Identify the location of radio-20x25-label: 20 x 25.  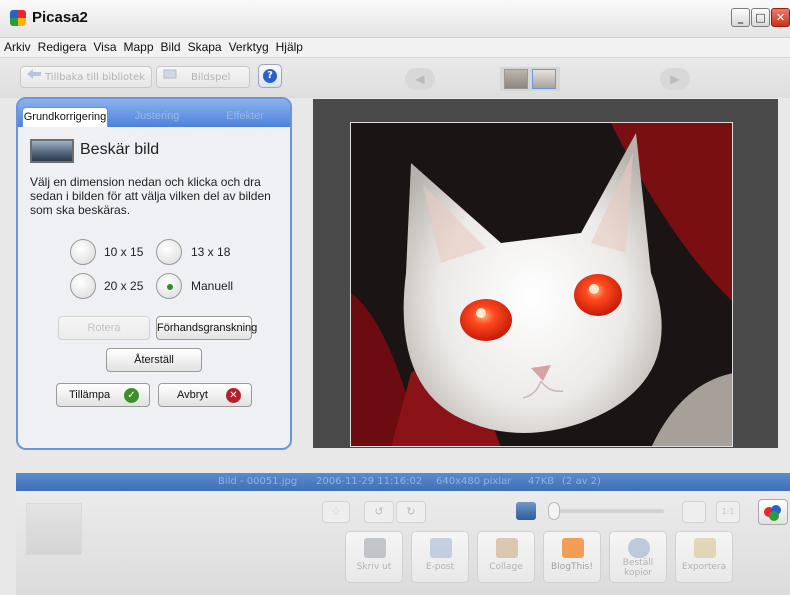
(124, 286).